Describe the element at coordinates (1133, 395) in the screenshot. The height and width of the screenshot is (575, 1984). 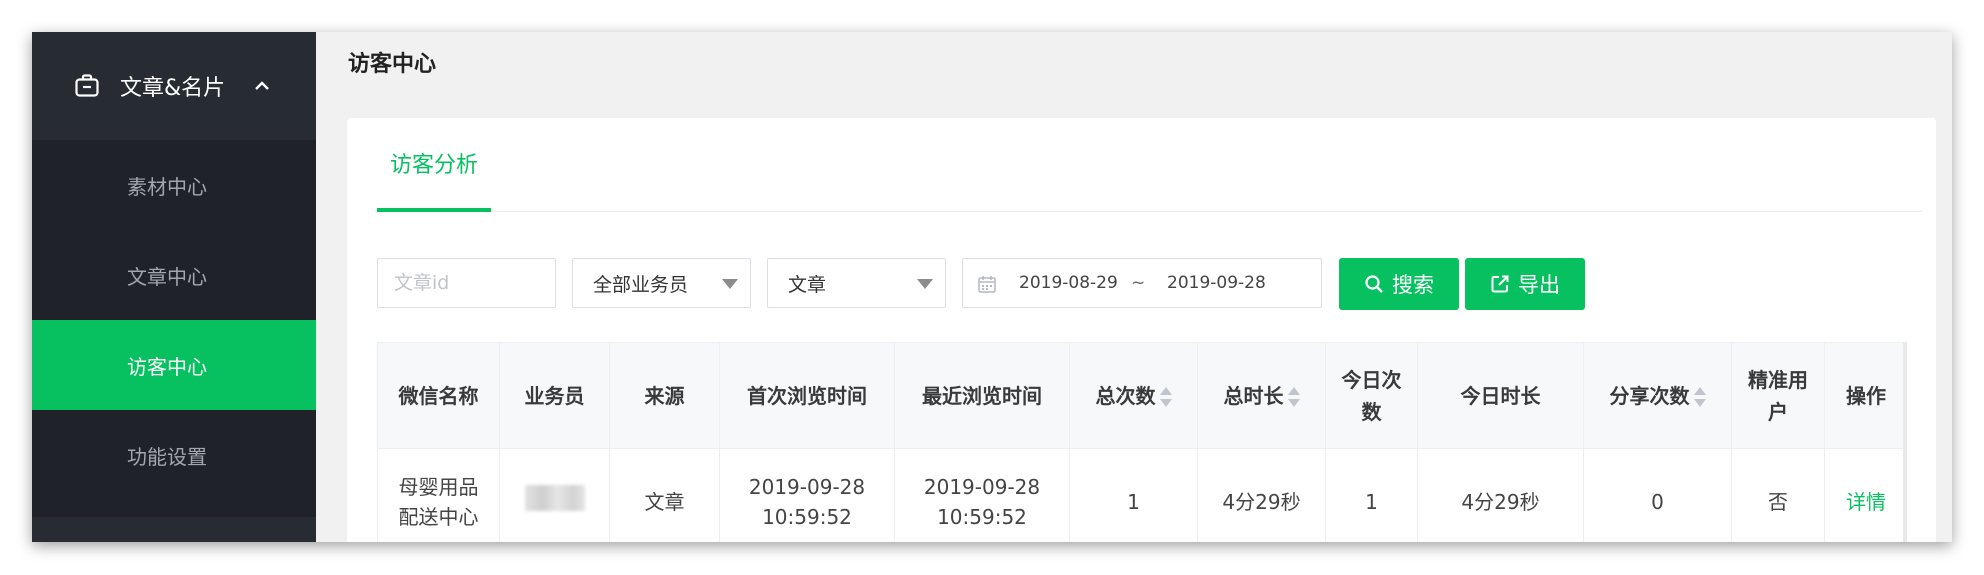
I see `column-header-total-count: 总次数` at that location.